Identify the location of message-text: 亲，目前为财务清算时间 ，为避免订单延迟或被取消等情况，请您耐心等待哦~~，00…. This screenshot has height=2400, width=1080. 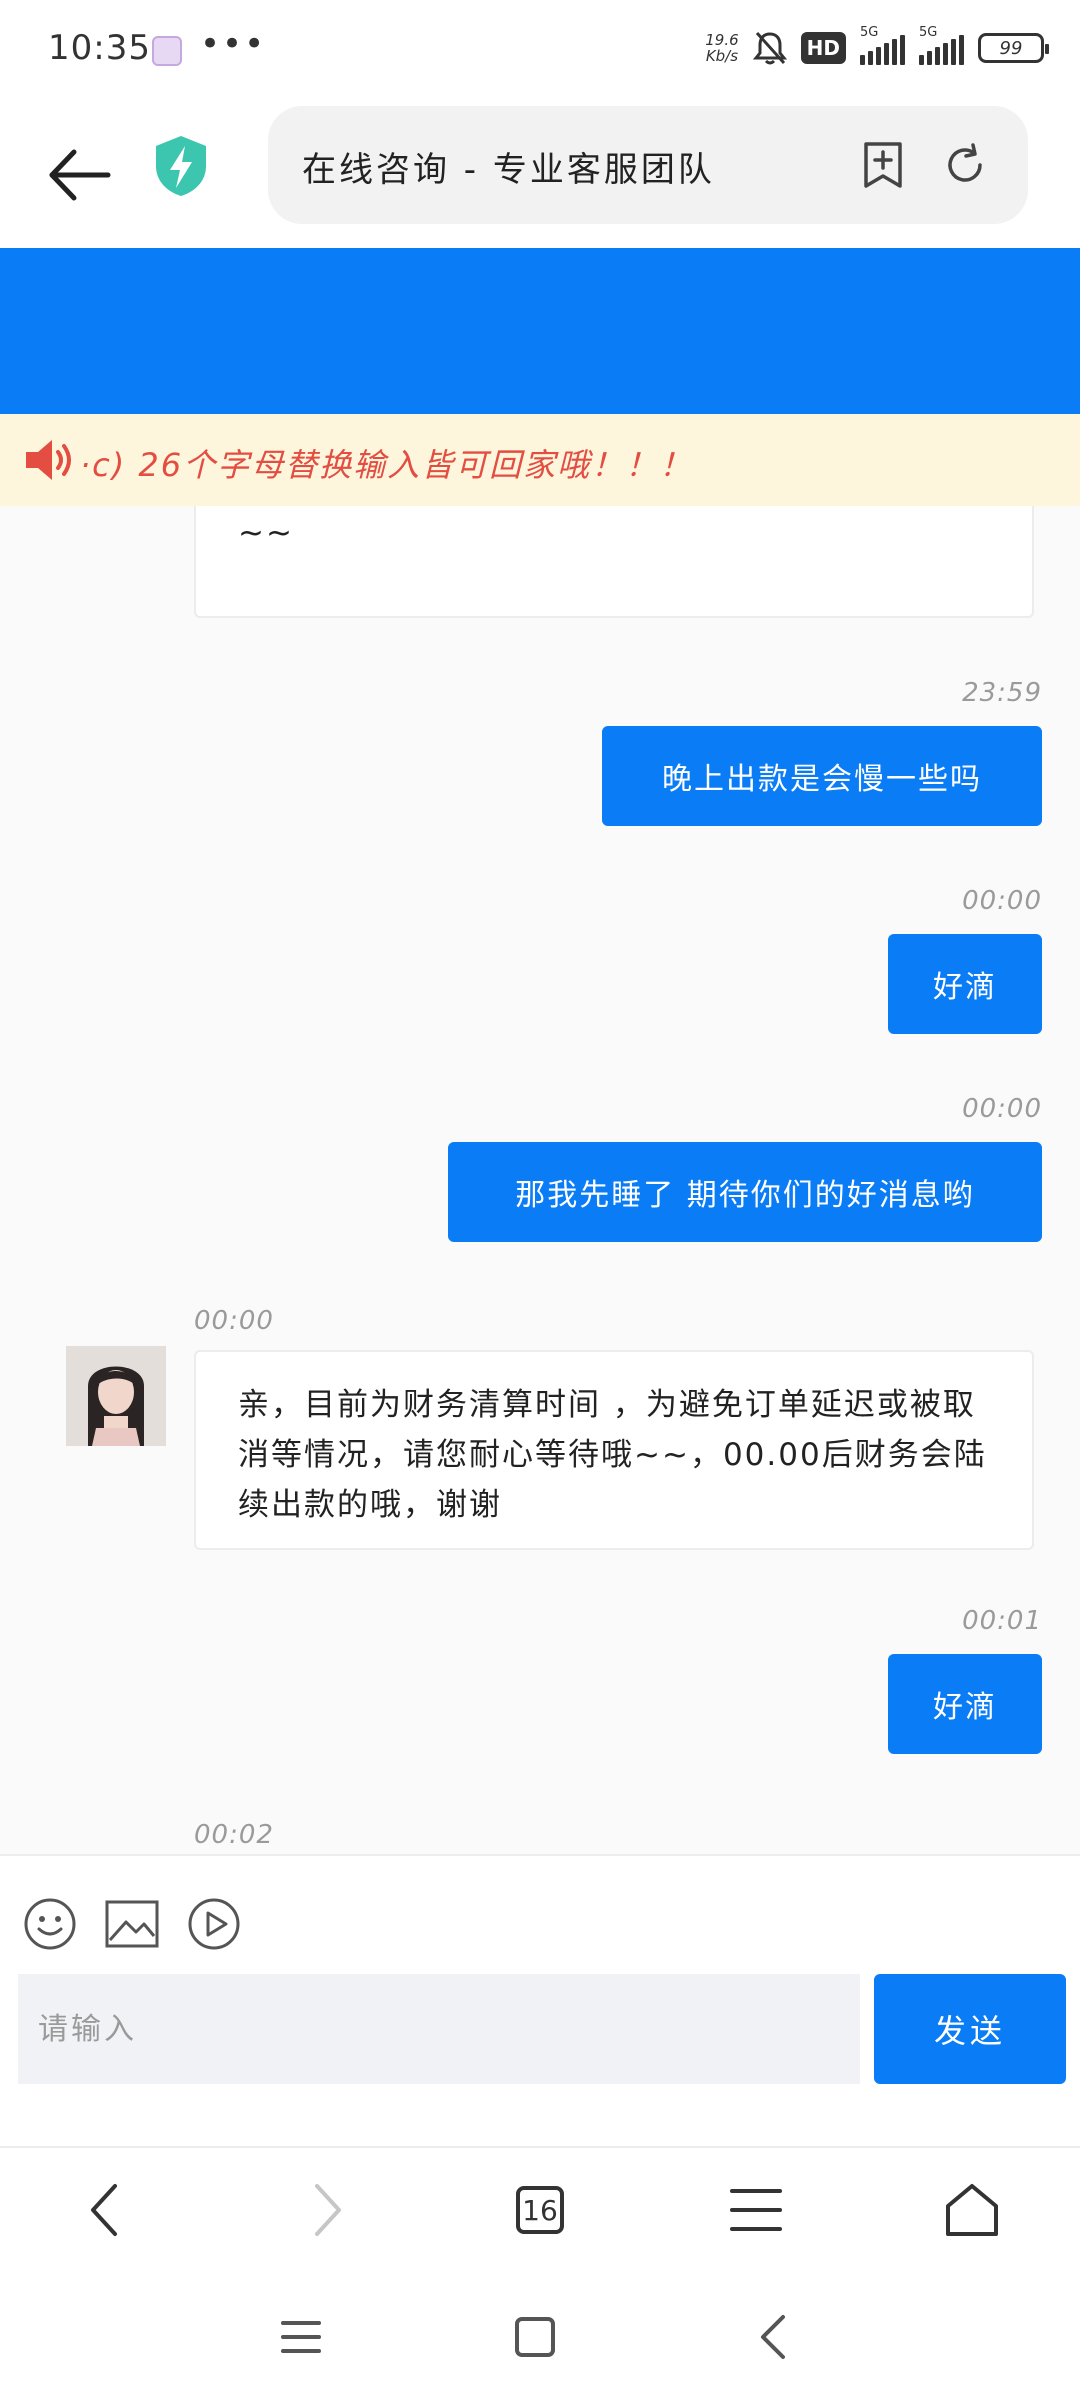
(612, 1455).